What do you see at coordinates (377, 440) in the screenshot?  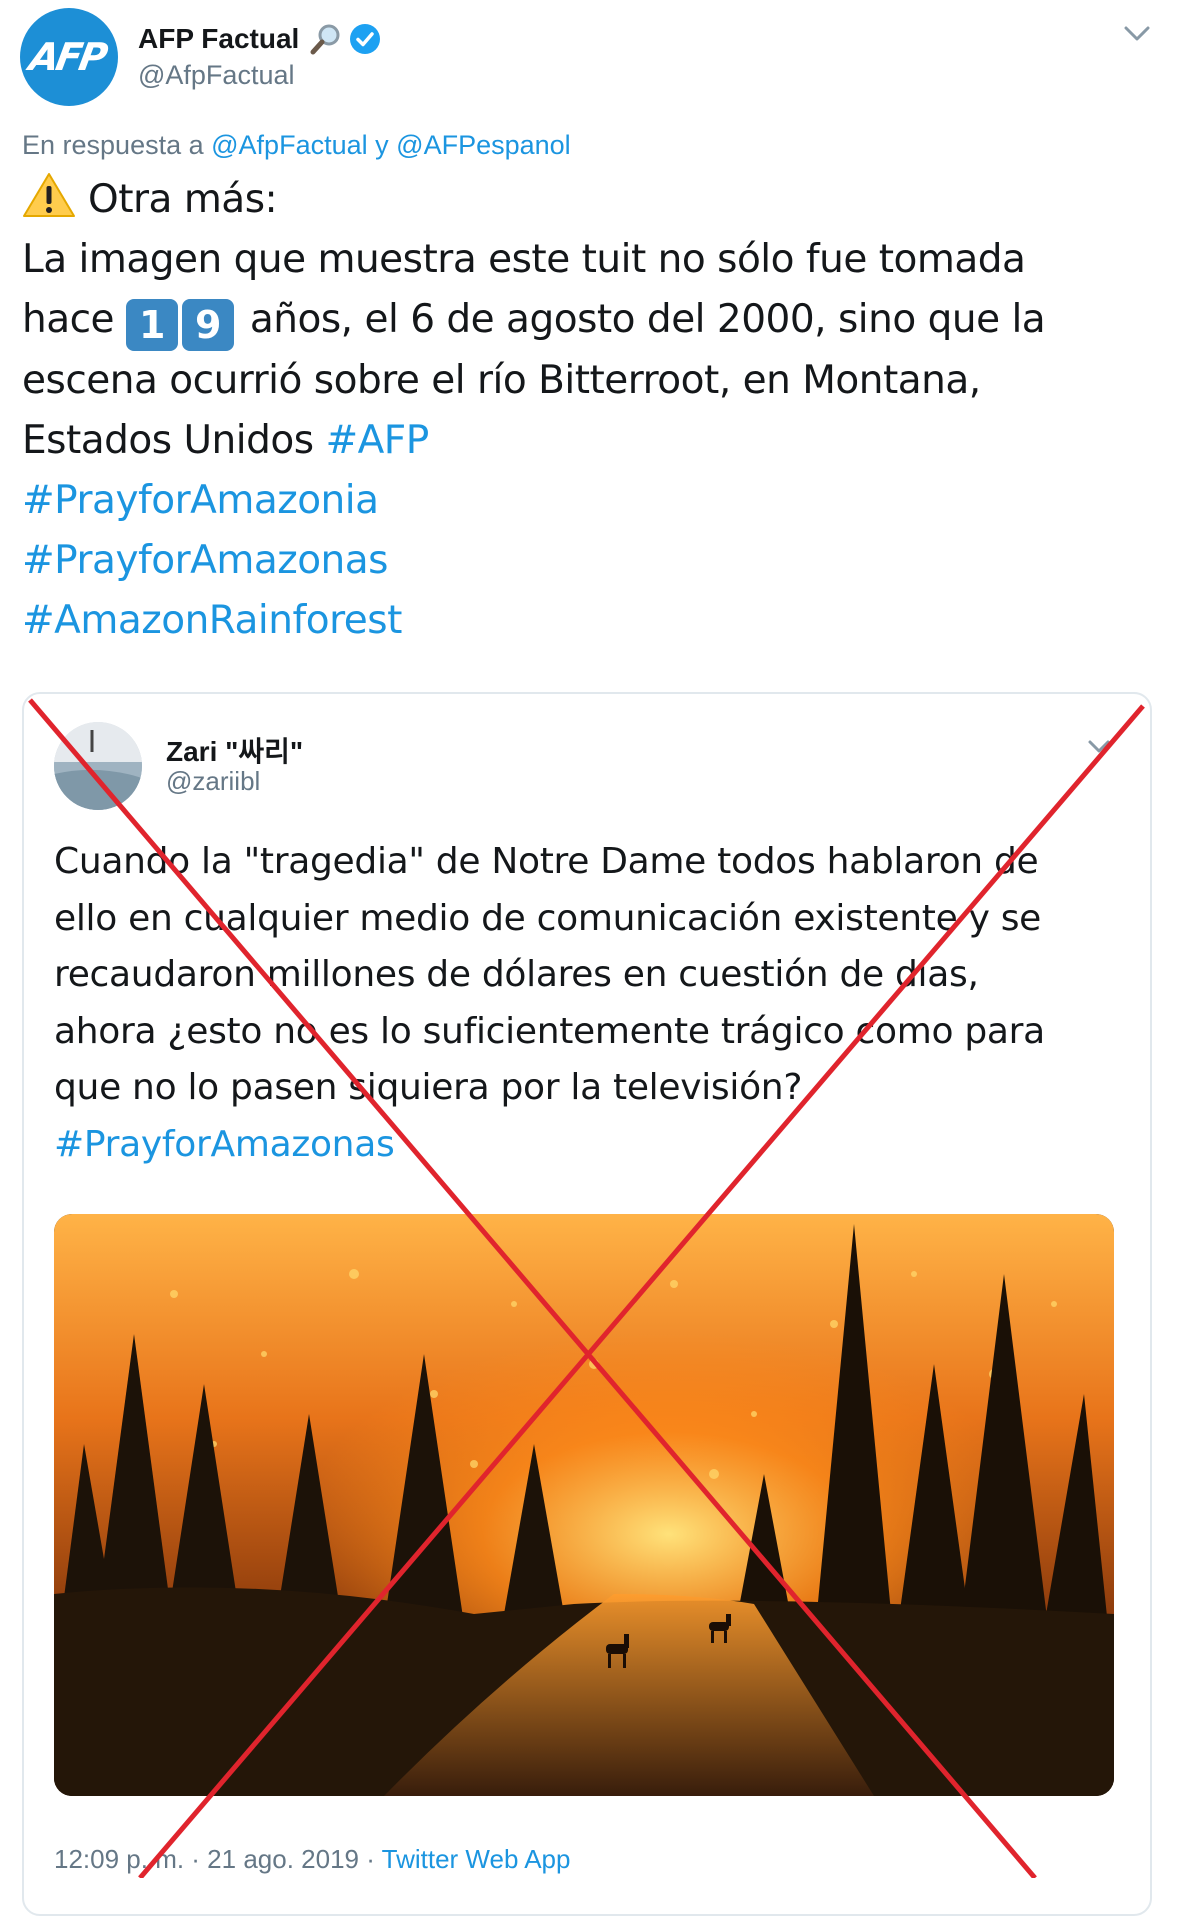 I see `hashtag-link: #AFP` at bounding box center [377, 440].